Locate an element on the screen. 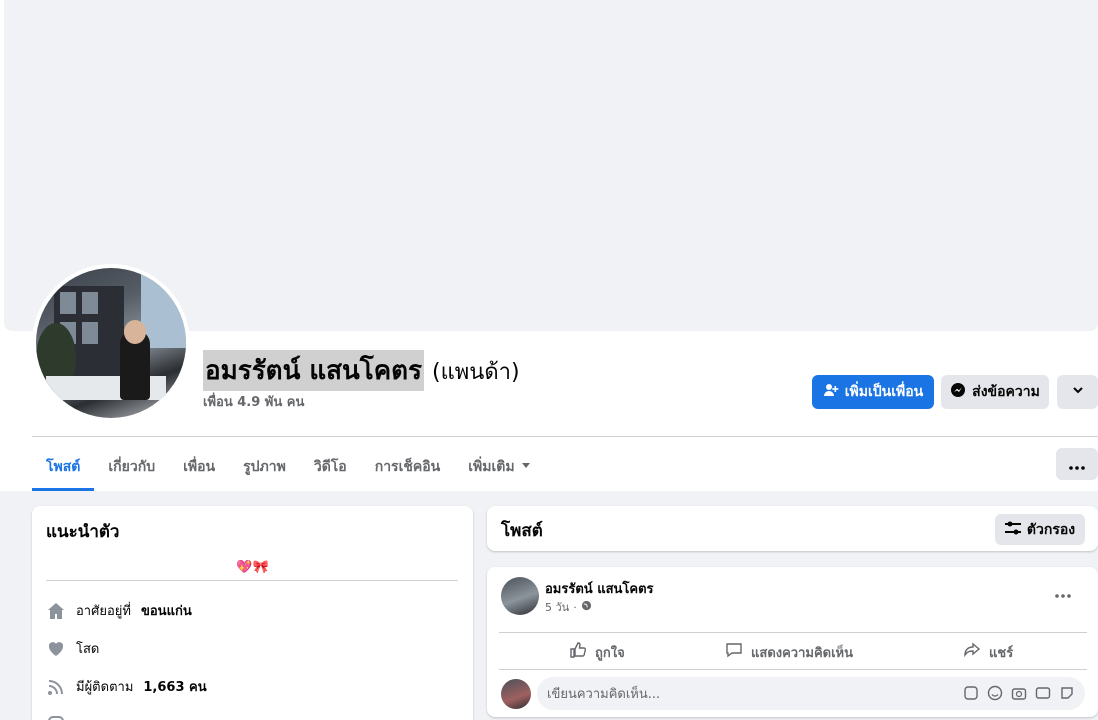 Image resolution: width=1098 pixels, height=720 pixels. like-button: ถูกใจ is located at coordinates (597, 652).